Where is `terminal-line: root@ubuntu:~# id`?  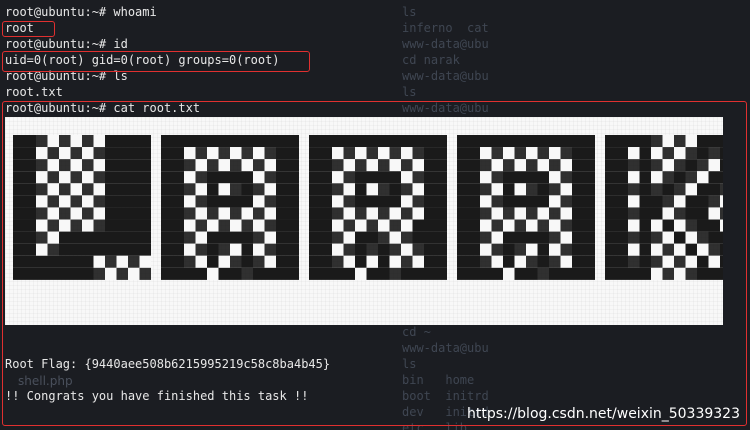 terminal-line: root@ubuntu:~# id is located at coordinates (66, 44).